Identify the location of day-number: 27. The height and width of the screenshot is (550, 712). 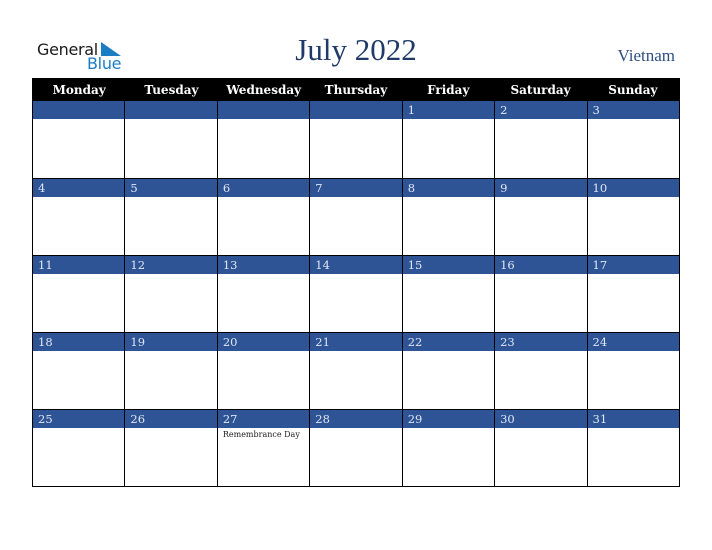
(263, 419).